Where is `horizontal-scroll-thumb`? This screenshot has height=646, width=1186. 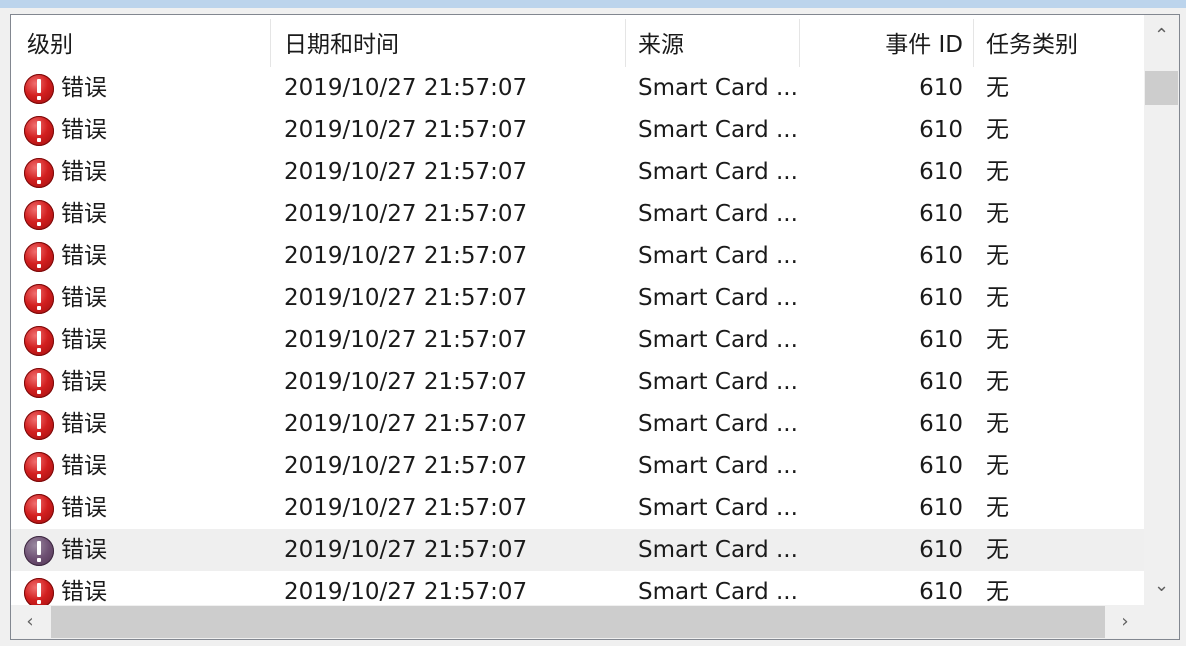
horizontal-scroll-thumb is located at coordinates (578, 622).